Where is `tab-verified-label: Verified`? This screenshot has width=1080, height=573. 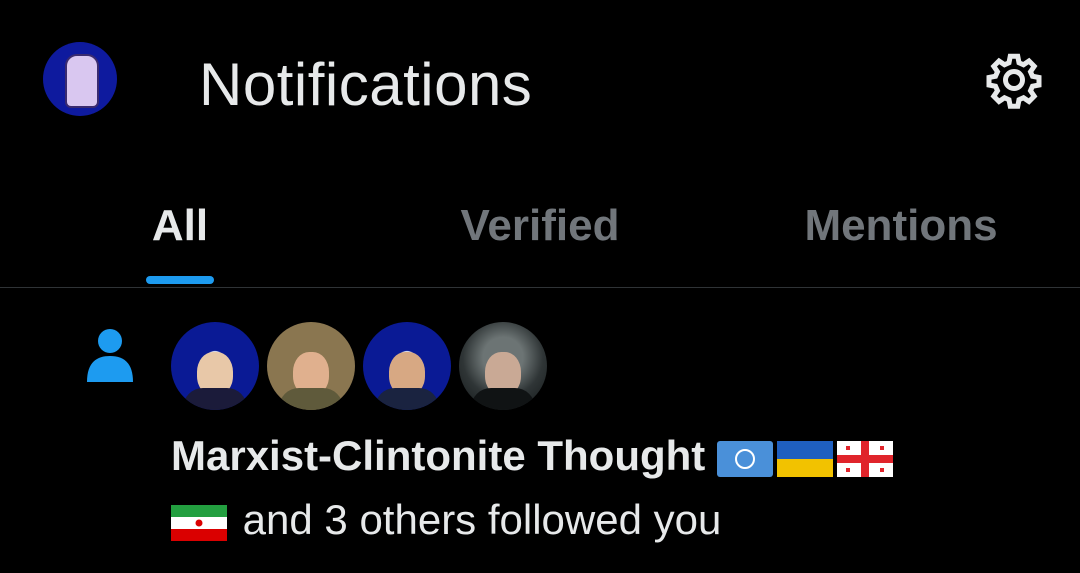 tab-verified-label: Verified is located at coordinates (540, 225).